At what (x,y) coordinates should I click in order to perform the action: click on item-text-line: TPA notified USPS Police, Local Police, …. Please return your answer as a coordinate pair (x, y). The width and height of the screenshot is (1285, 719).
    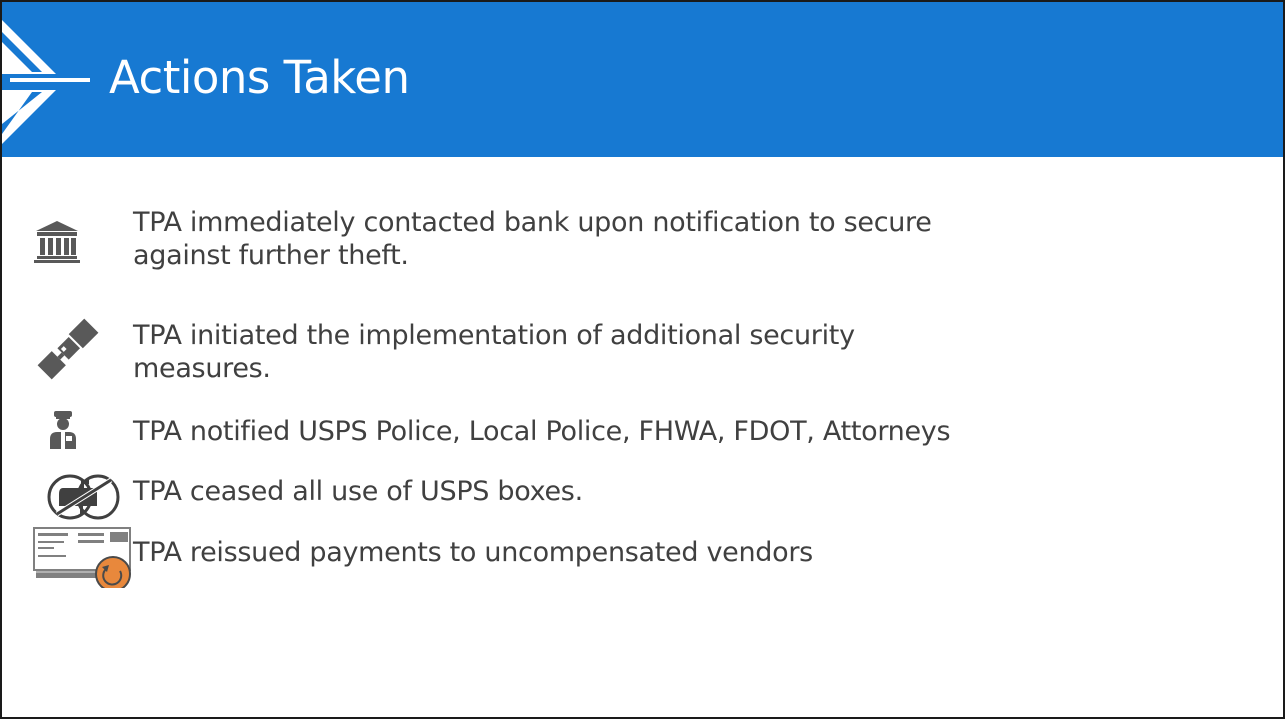
    Looking at the image, I should click on (542, 431).